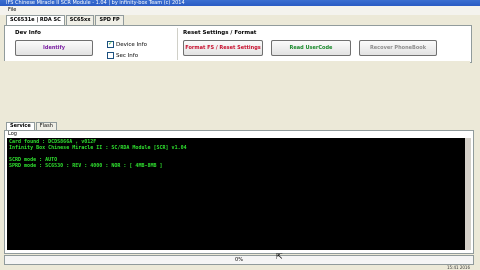 Image resolution: width=480 pixels, height=270 pixels. I want to click on sec-info-label: Sec Info, so click(127, 55).